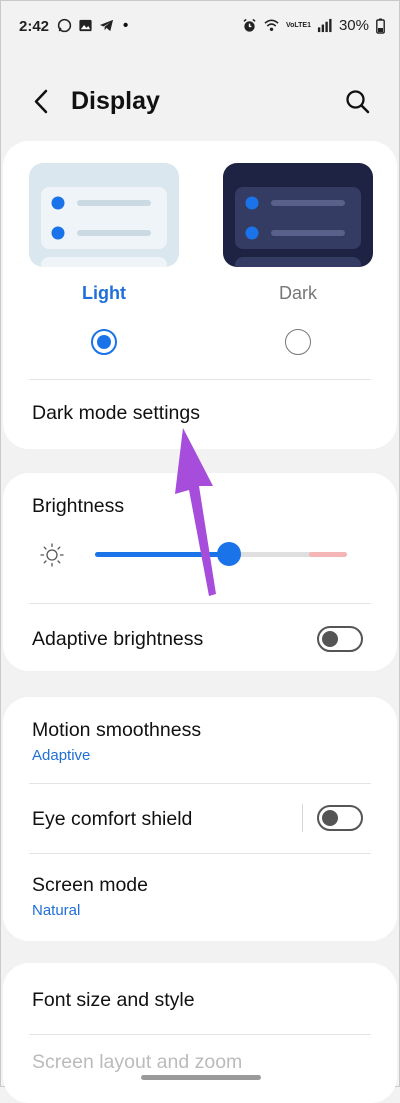  I want to click on brightness-slider-fill, so click(162, 554).